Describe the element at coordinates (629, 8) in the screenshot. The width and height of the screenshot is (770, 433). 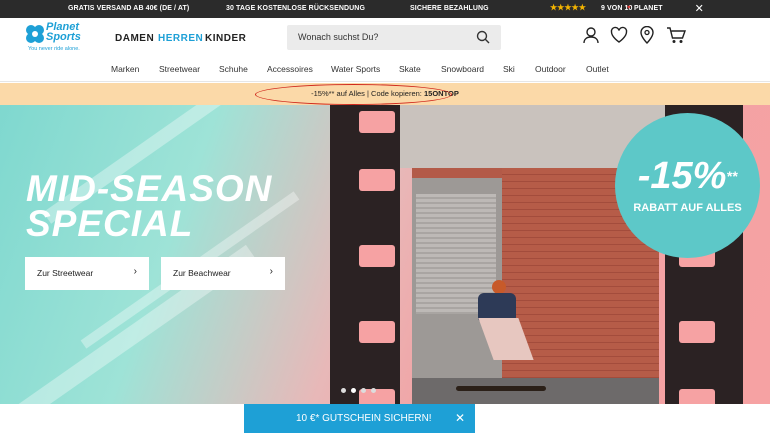
I see `heart-icon: ♥` at that location.